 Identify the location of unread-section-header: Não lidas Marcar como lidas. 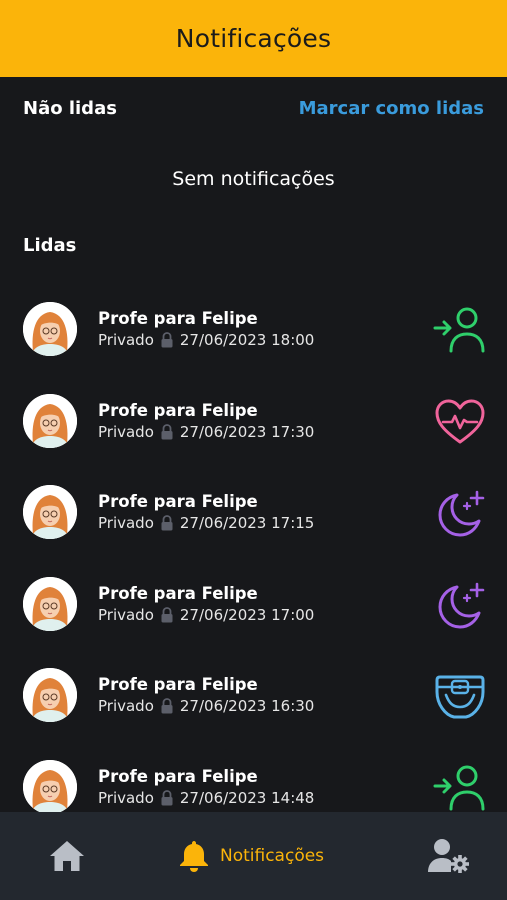
(253, 108).